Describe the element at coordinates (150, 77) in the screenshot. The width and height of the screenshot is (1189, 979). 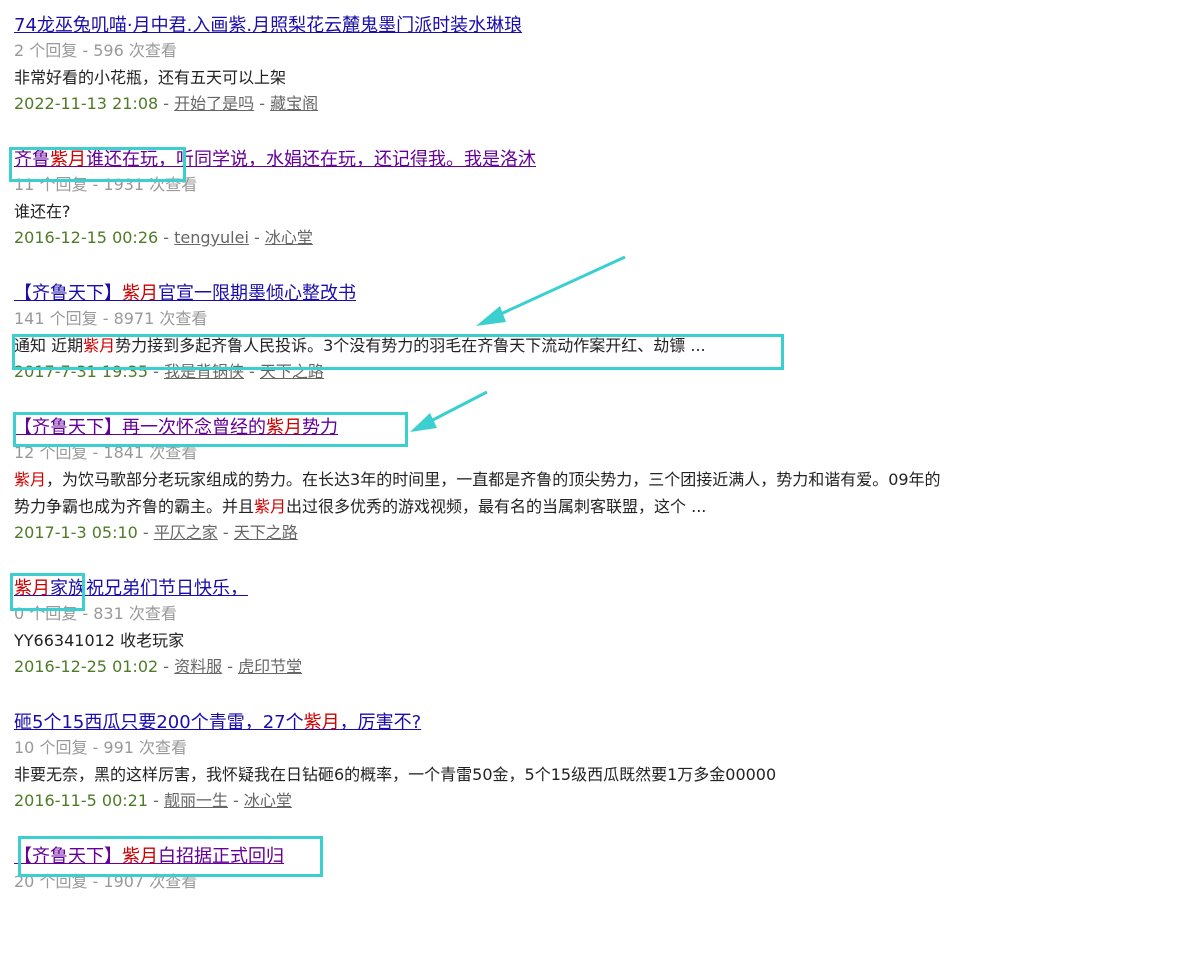
I see `result-snippet: 非常好看的小花瓶，还有五天可以上架` at that location.